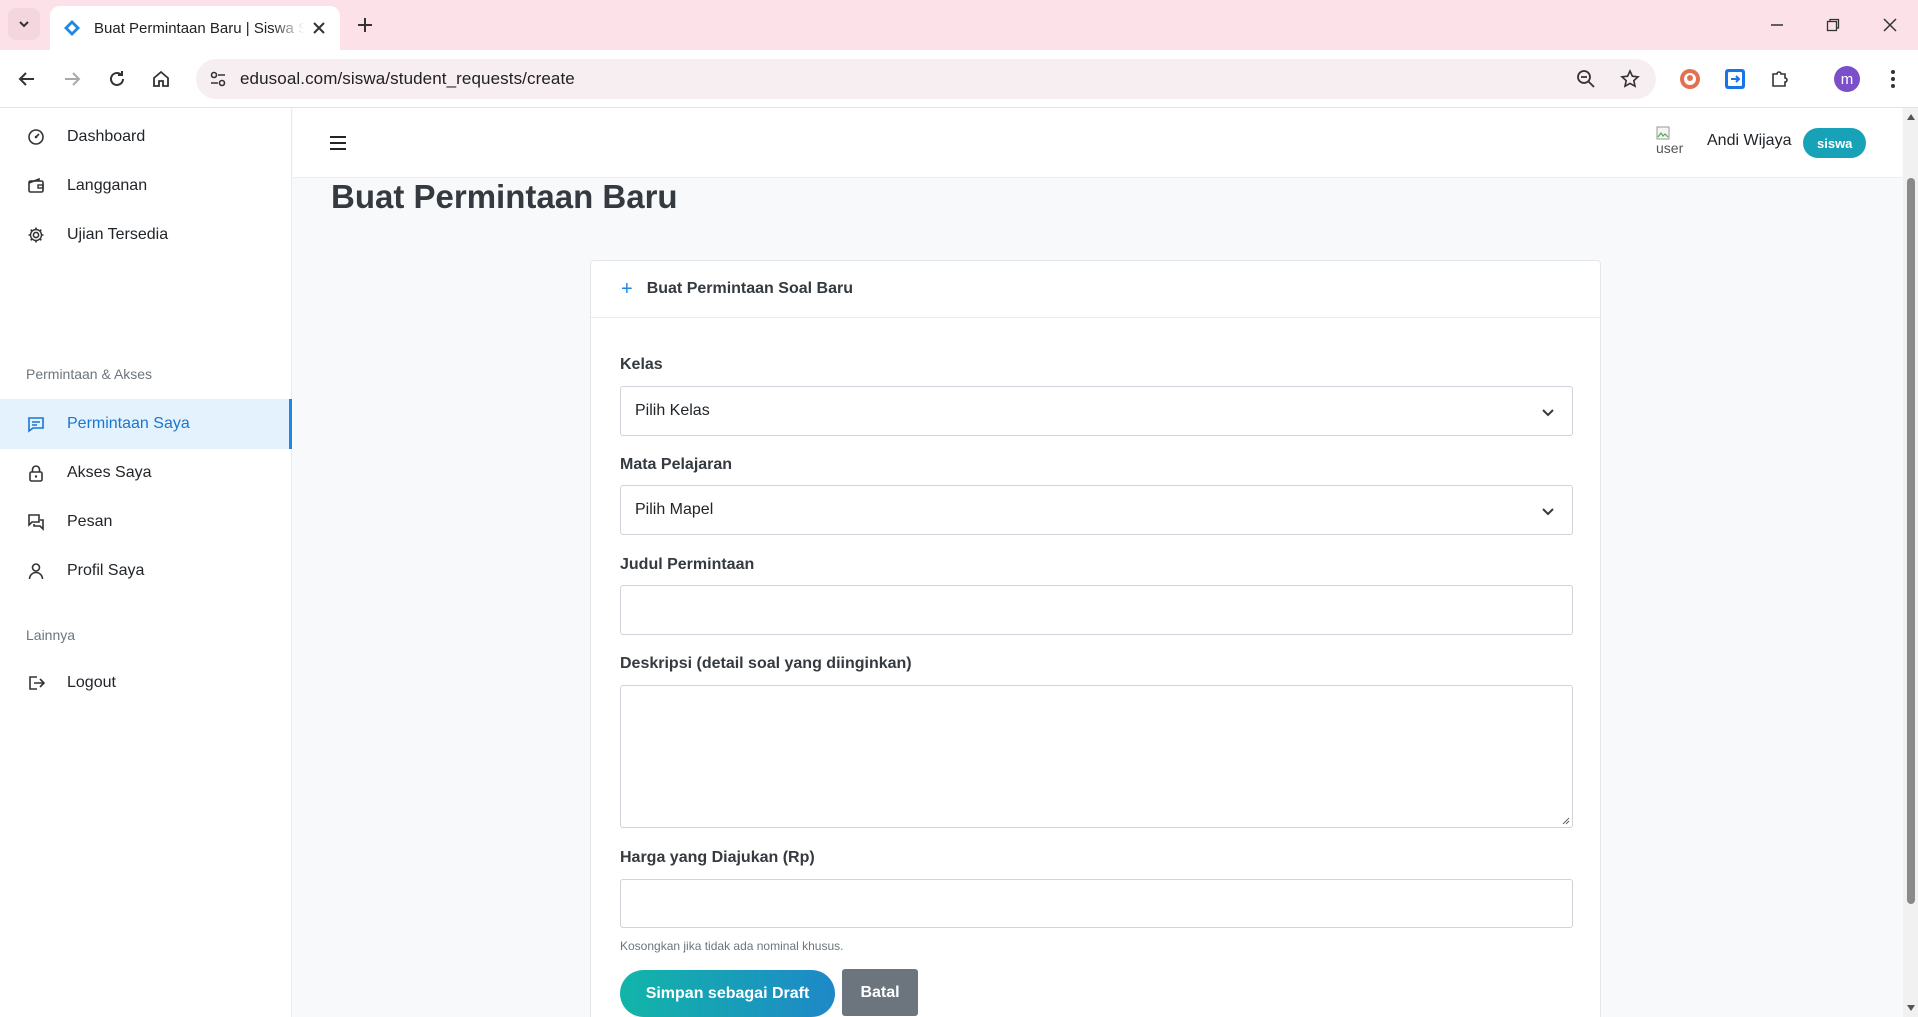 This screenshot has height=1017, width=1918. What do you see at coordinates (72, 28) in the screenshot?
I see `edusoal-favicon-icon` at bounding box center [72, 28].